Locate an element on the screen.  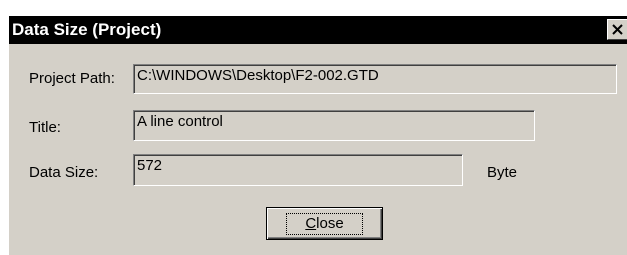
title-label: Title: is located at coordinates (45, 127).